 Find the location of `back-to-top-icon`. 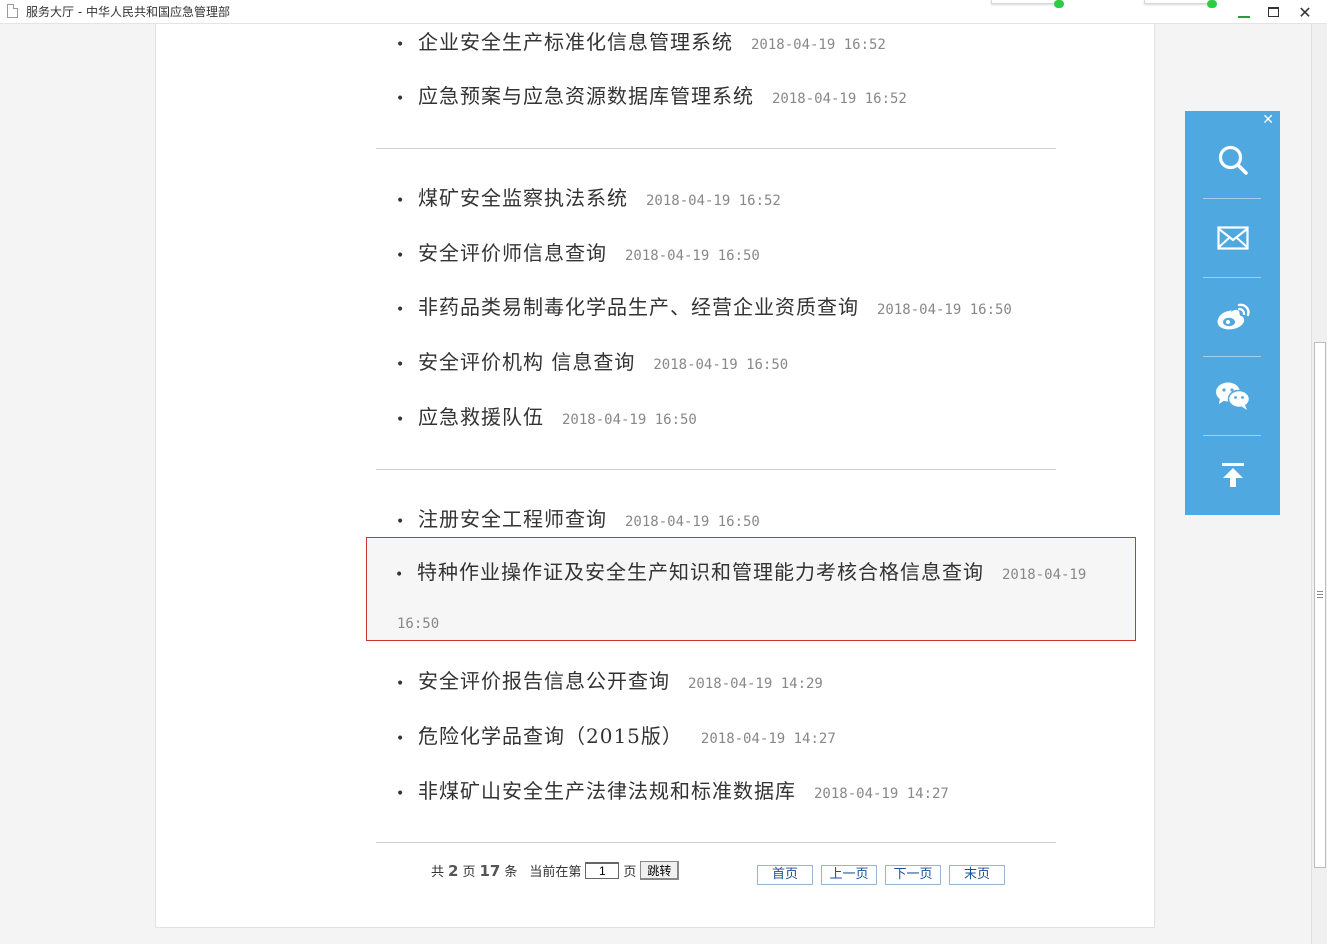

back-to-top-icon is located at coordinates (1232, 474).